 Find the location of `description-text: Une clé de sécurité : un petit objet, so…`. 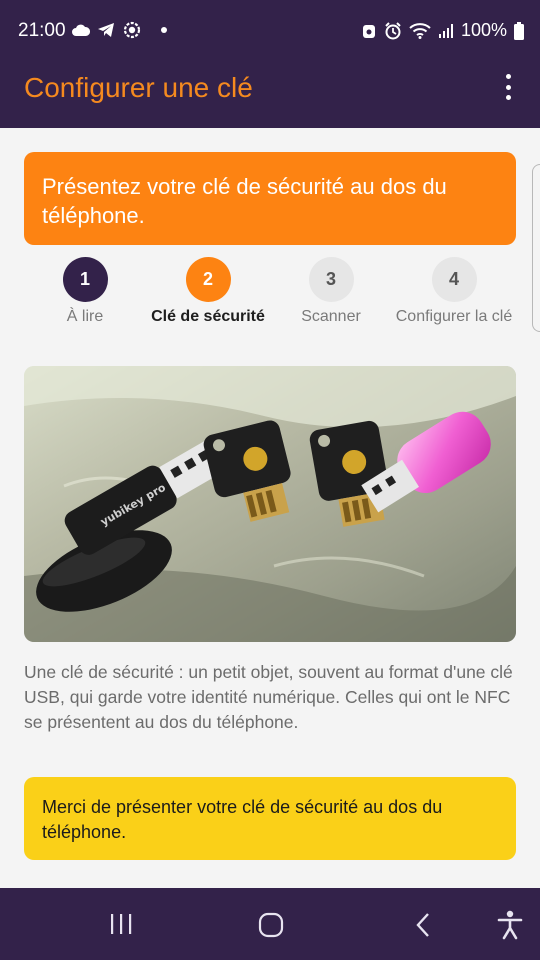

description-text: Une clé de sécurité : un petit objet, so… is located at coordinates (268, 697).